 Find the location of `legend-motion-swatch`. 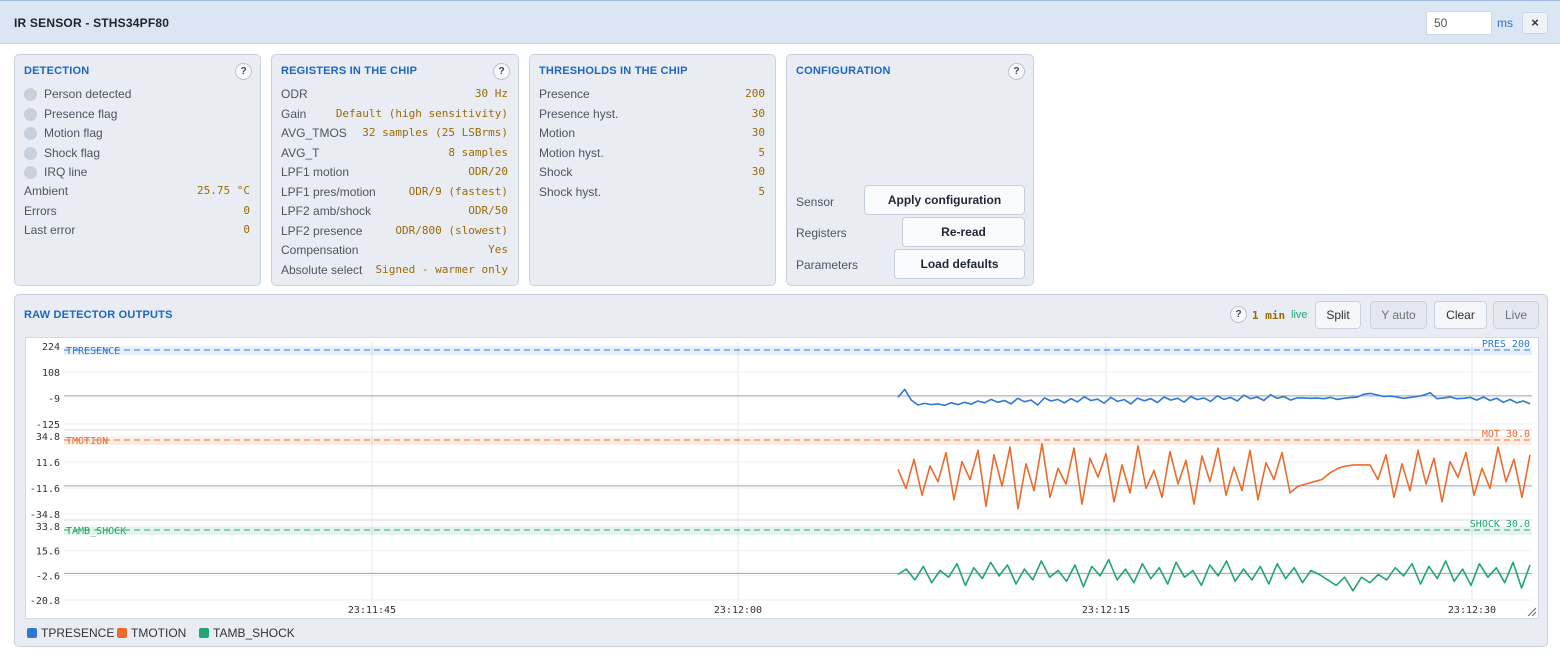

legend-motion-swatch is located at coordinates (122, 633).